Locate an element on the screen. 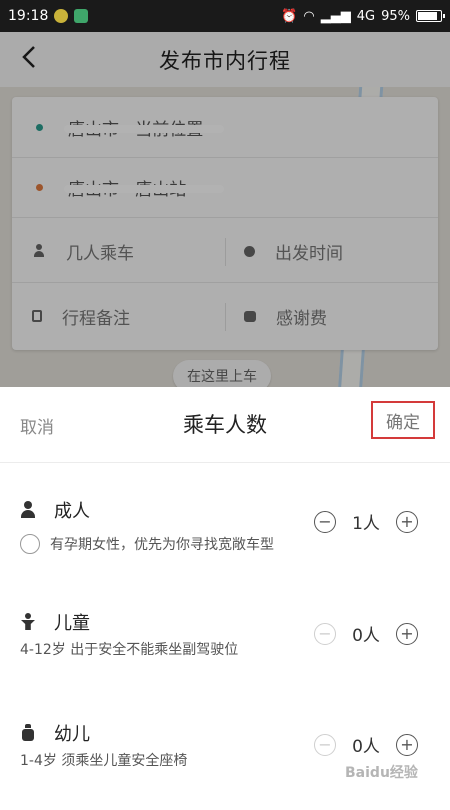 This screenshot has height=810, width=450. signal-icon: ▂▄▆ is located at coordinates (335, 16).